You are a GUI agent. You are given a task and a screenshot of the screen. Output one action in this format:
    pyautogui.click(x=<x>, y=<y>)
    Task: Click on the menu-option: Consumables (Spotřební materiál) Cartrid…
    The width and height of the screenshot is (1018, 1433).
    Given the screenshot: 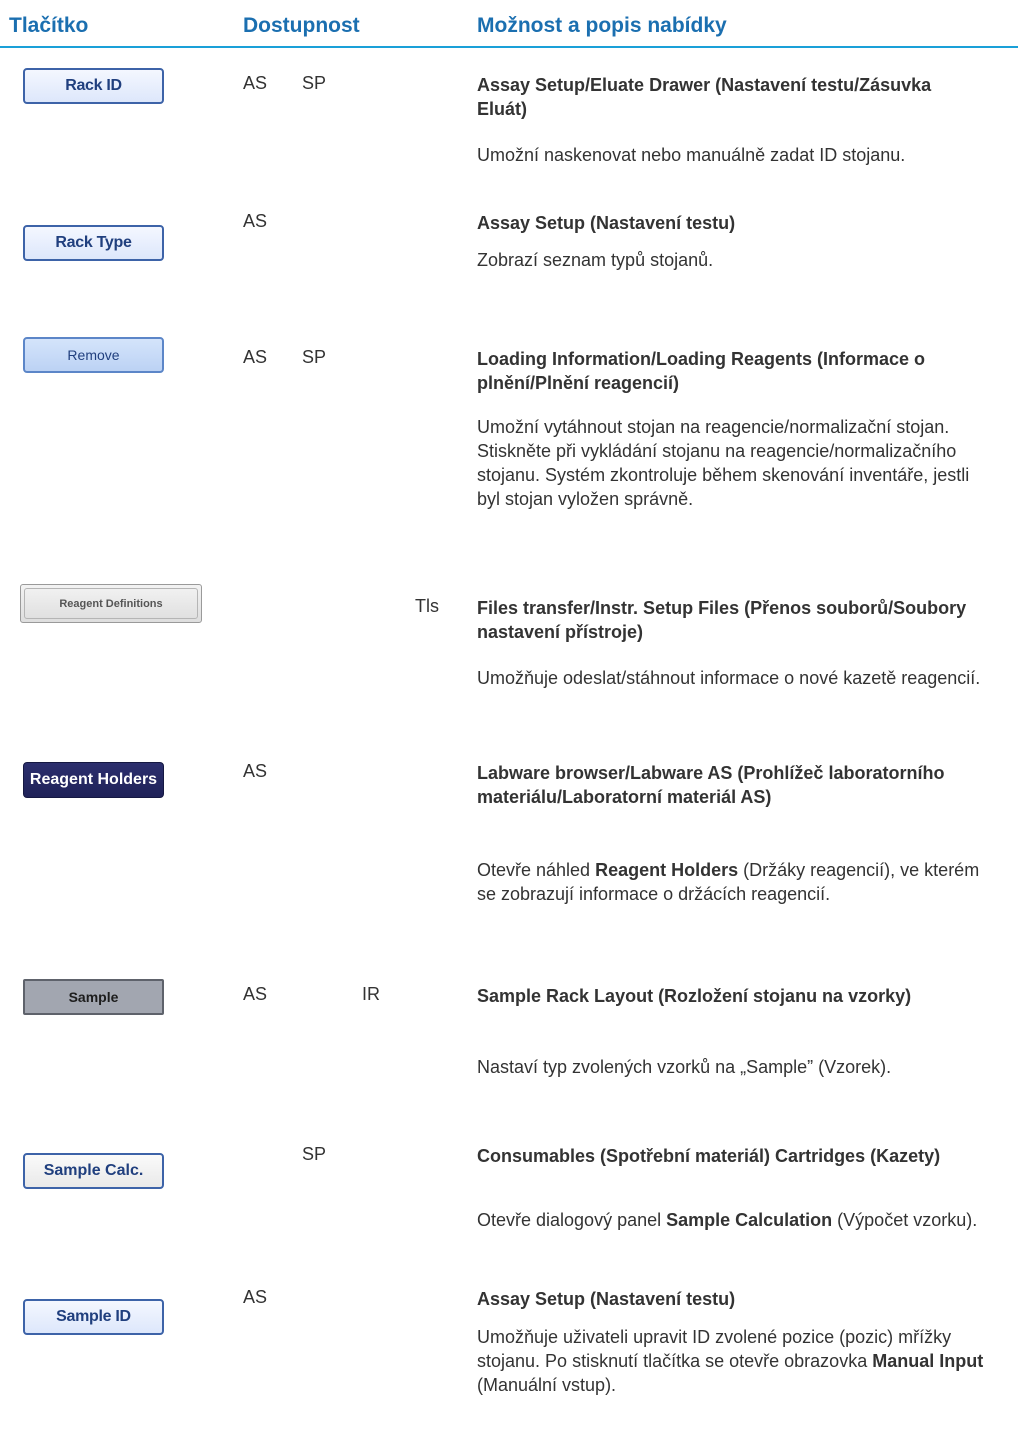 What is the action you would take?
    pyautogui.click(x=709, y=1156)
    